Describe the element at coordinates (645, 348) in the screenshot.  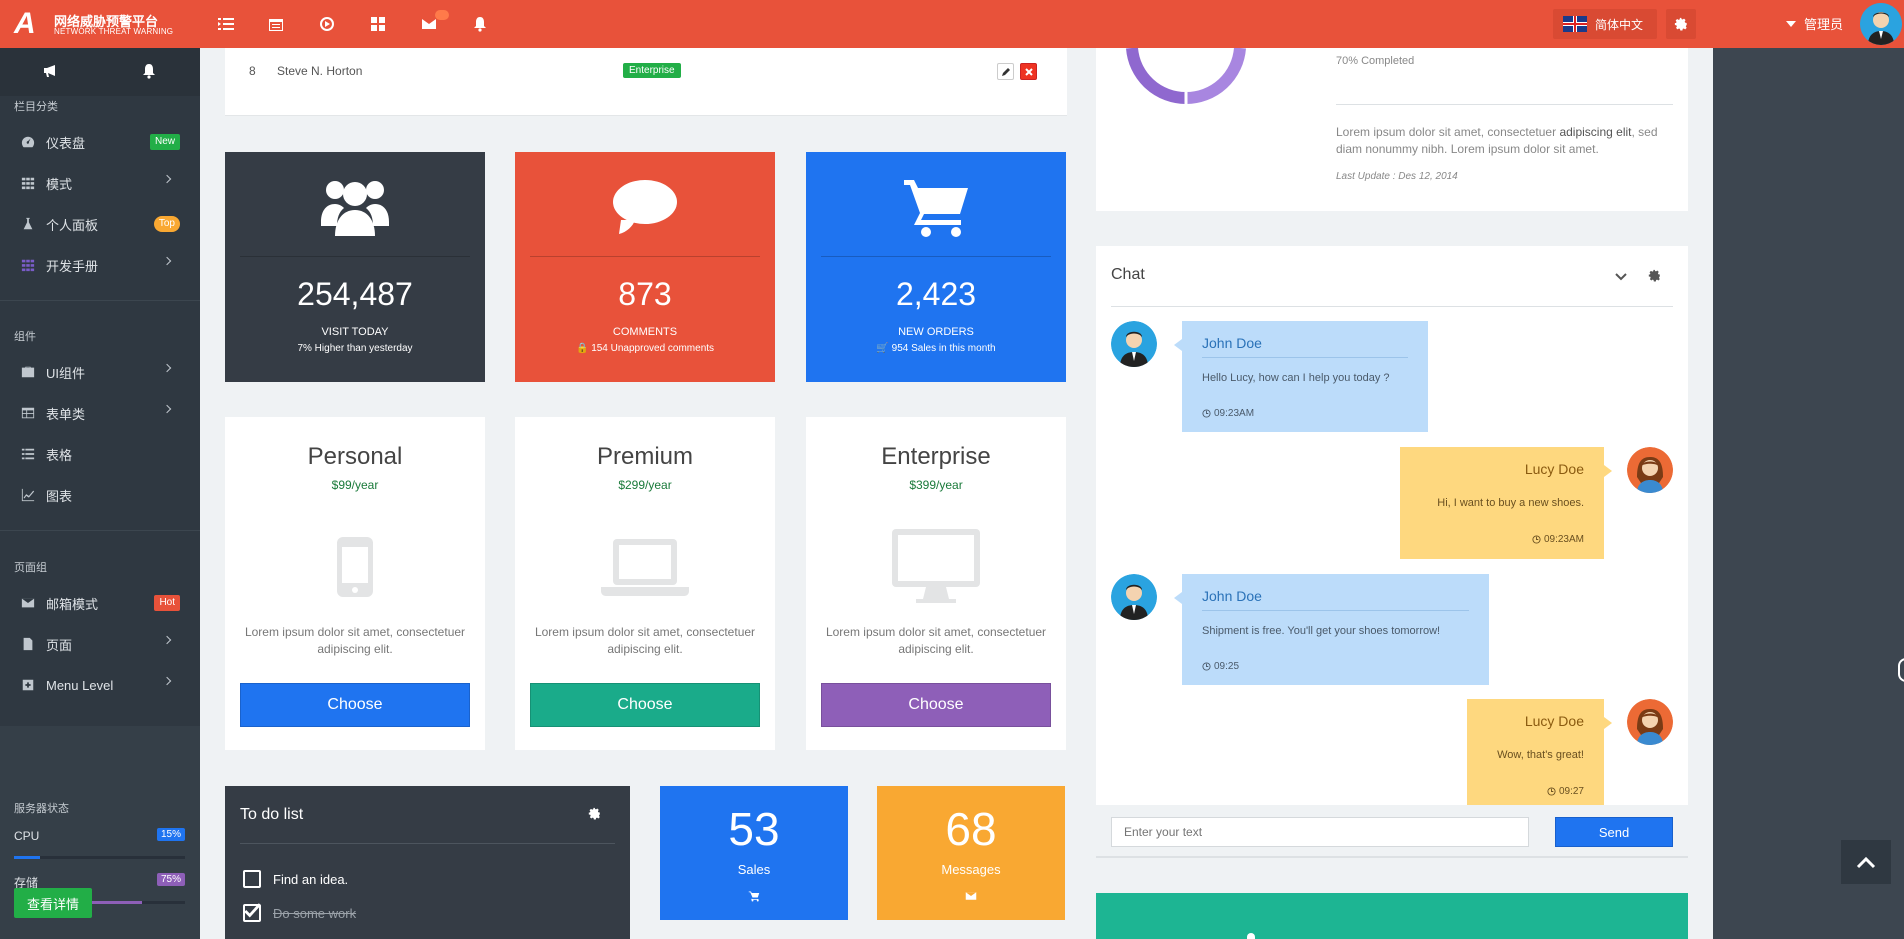
I see `comments-sub: 🔒 154 Unapproved comments` at that location.